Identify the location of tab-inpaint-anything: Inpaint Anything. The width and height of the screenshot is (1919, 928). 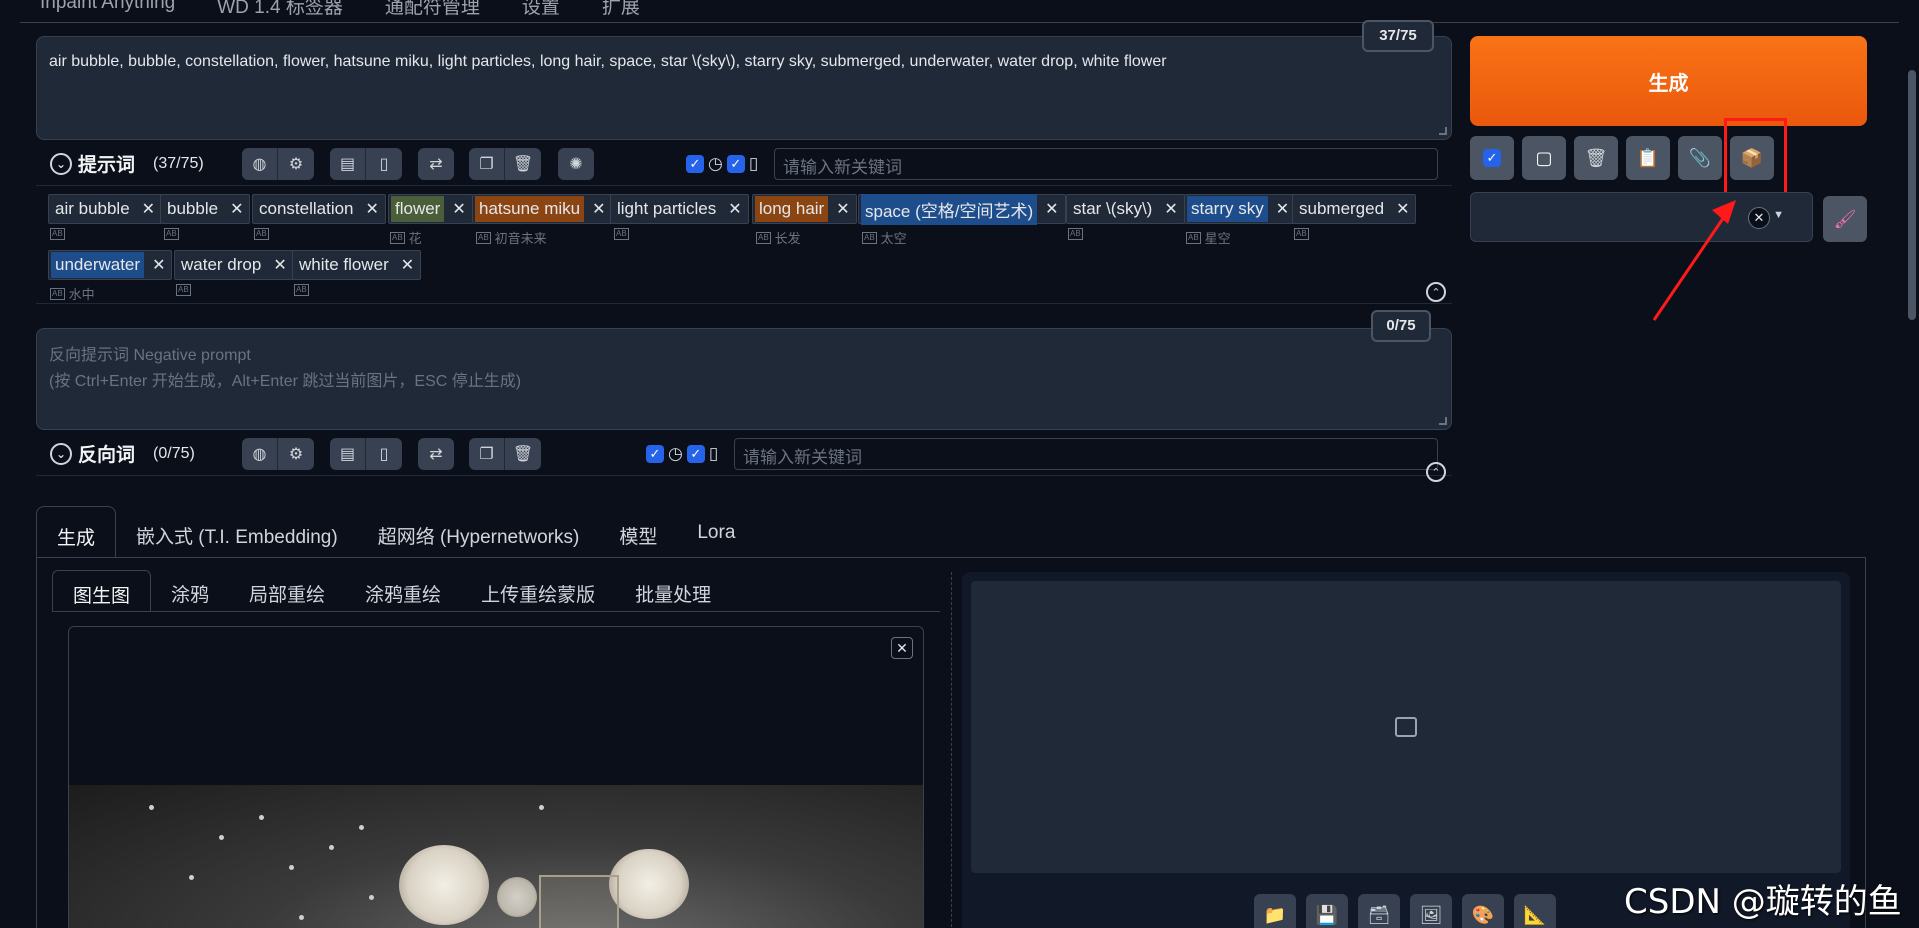
(107, 9).